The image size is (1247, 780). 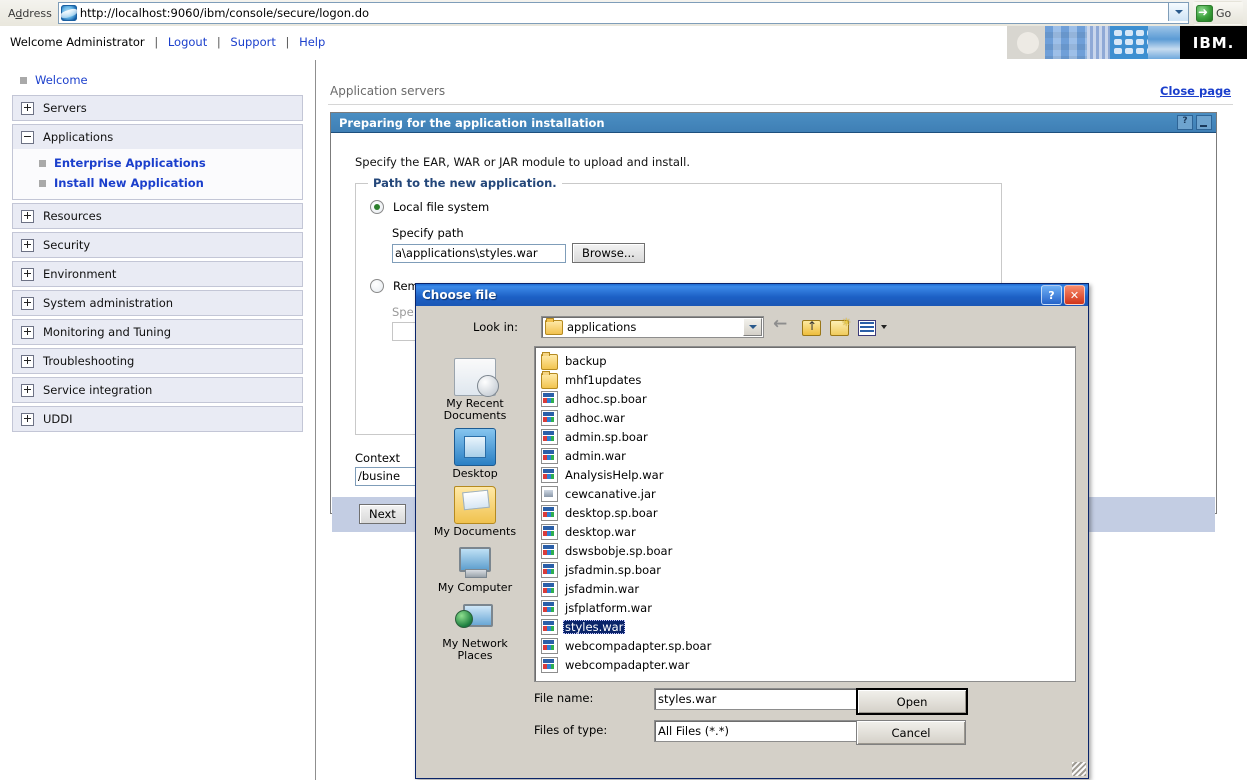 What do you see at coordinates (1074, 295) in the screenshot?
I see `dialog-close-button: ✕` at bounding box center [1074, 295].